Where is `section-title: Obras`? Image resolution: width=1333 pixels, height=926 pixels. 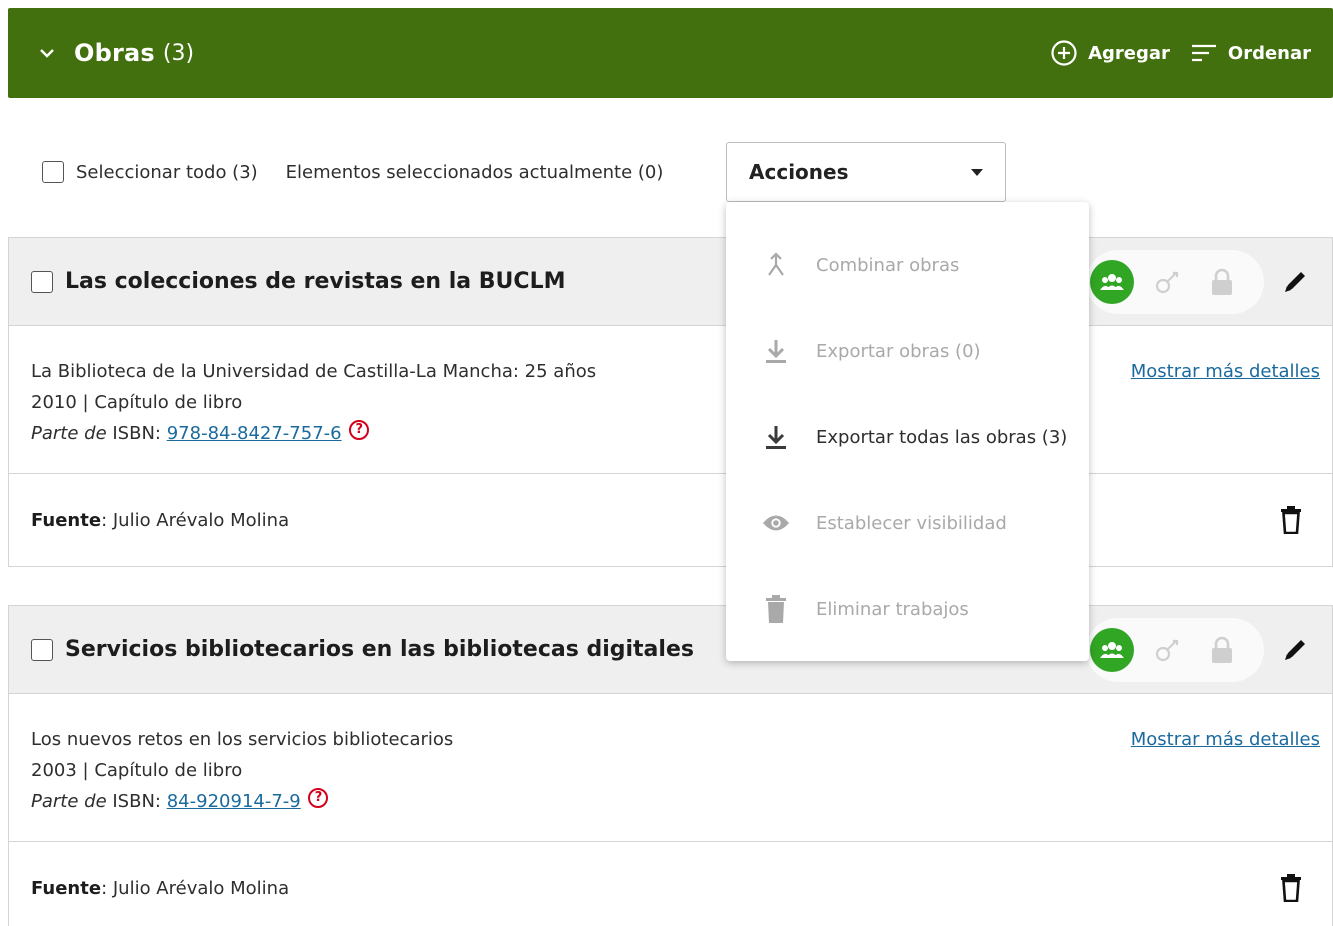
section-title: Obras is located at coordinates (114, 53).